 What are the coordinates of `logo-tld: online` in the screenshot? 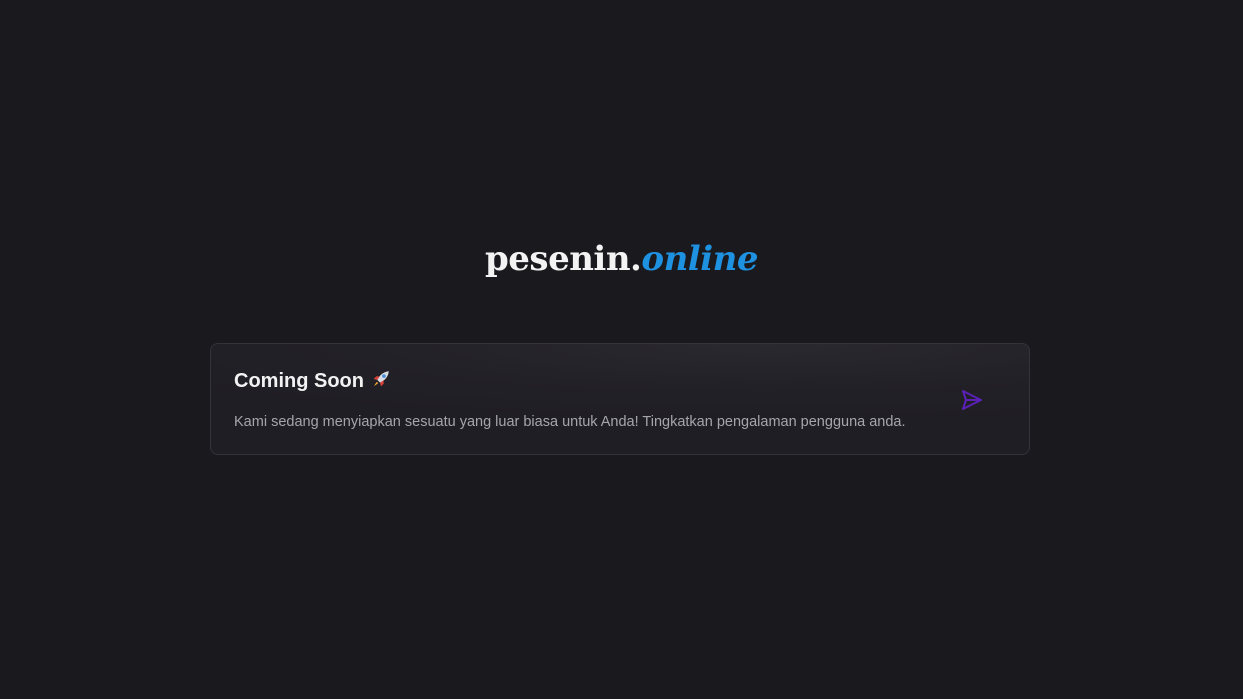 It's located at (699, 259).